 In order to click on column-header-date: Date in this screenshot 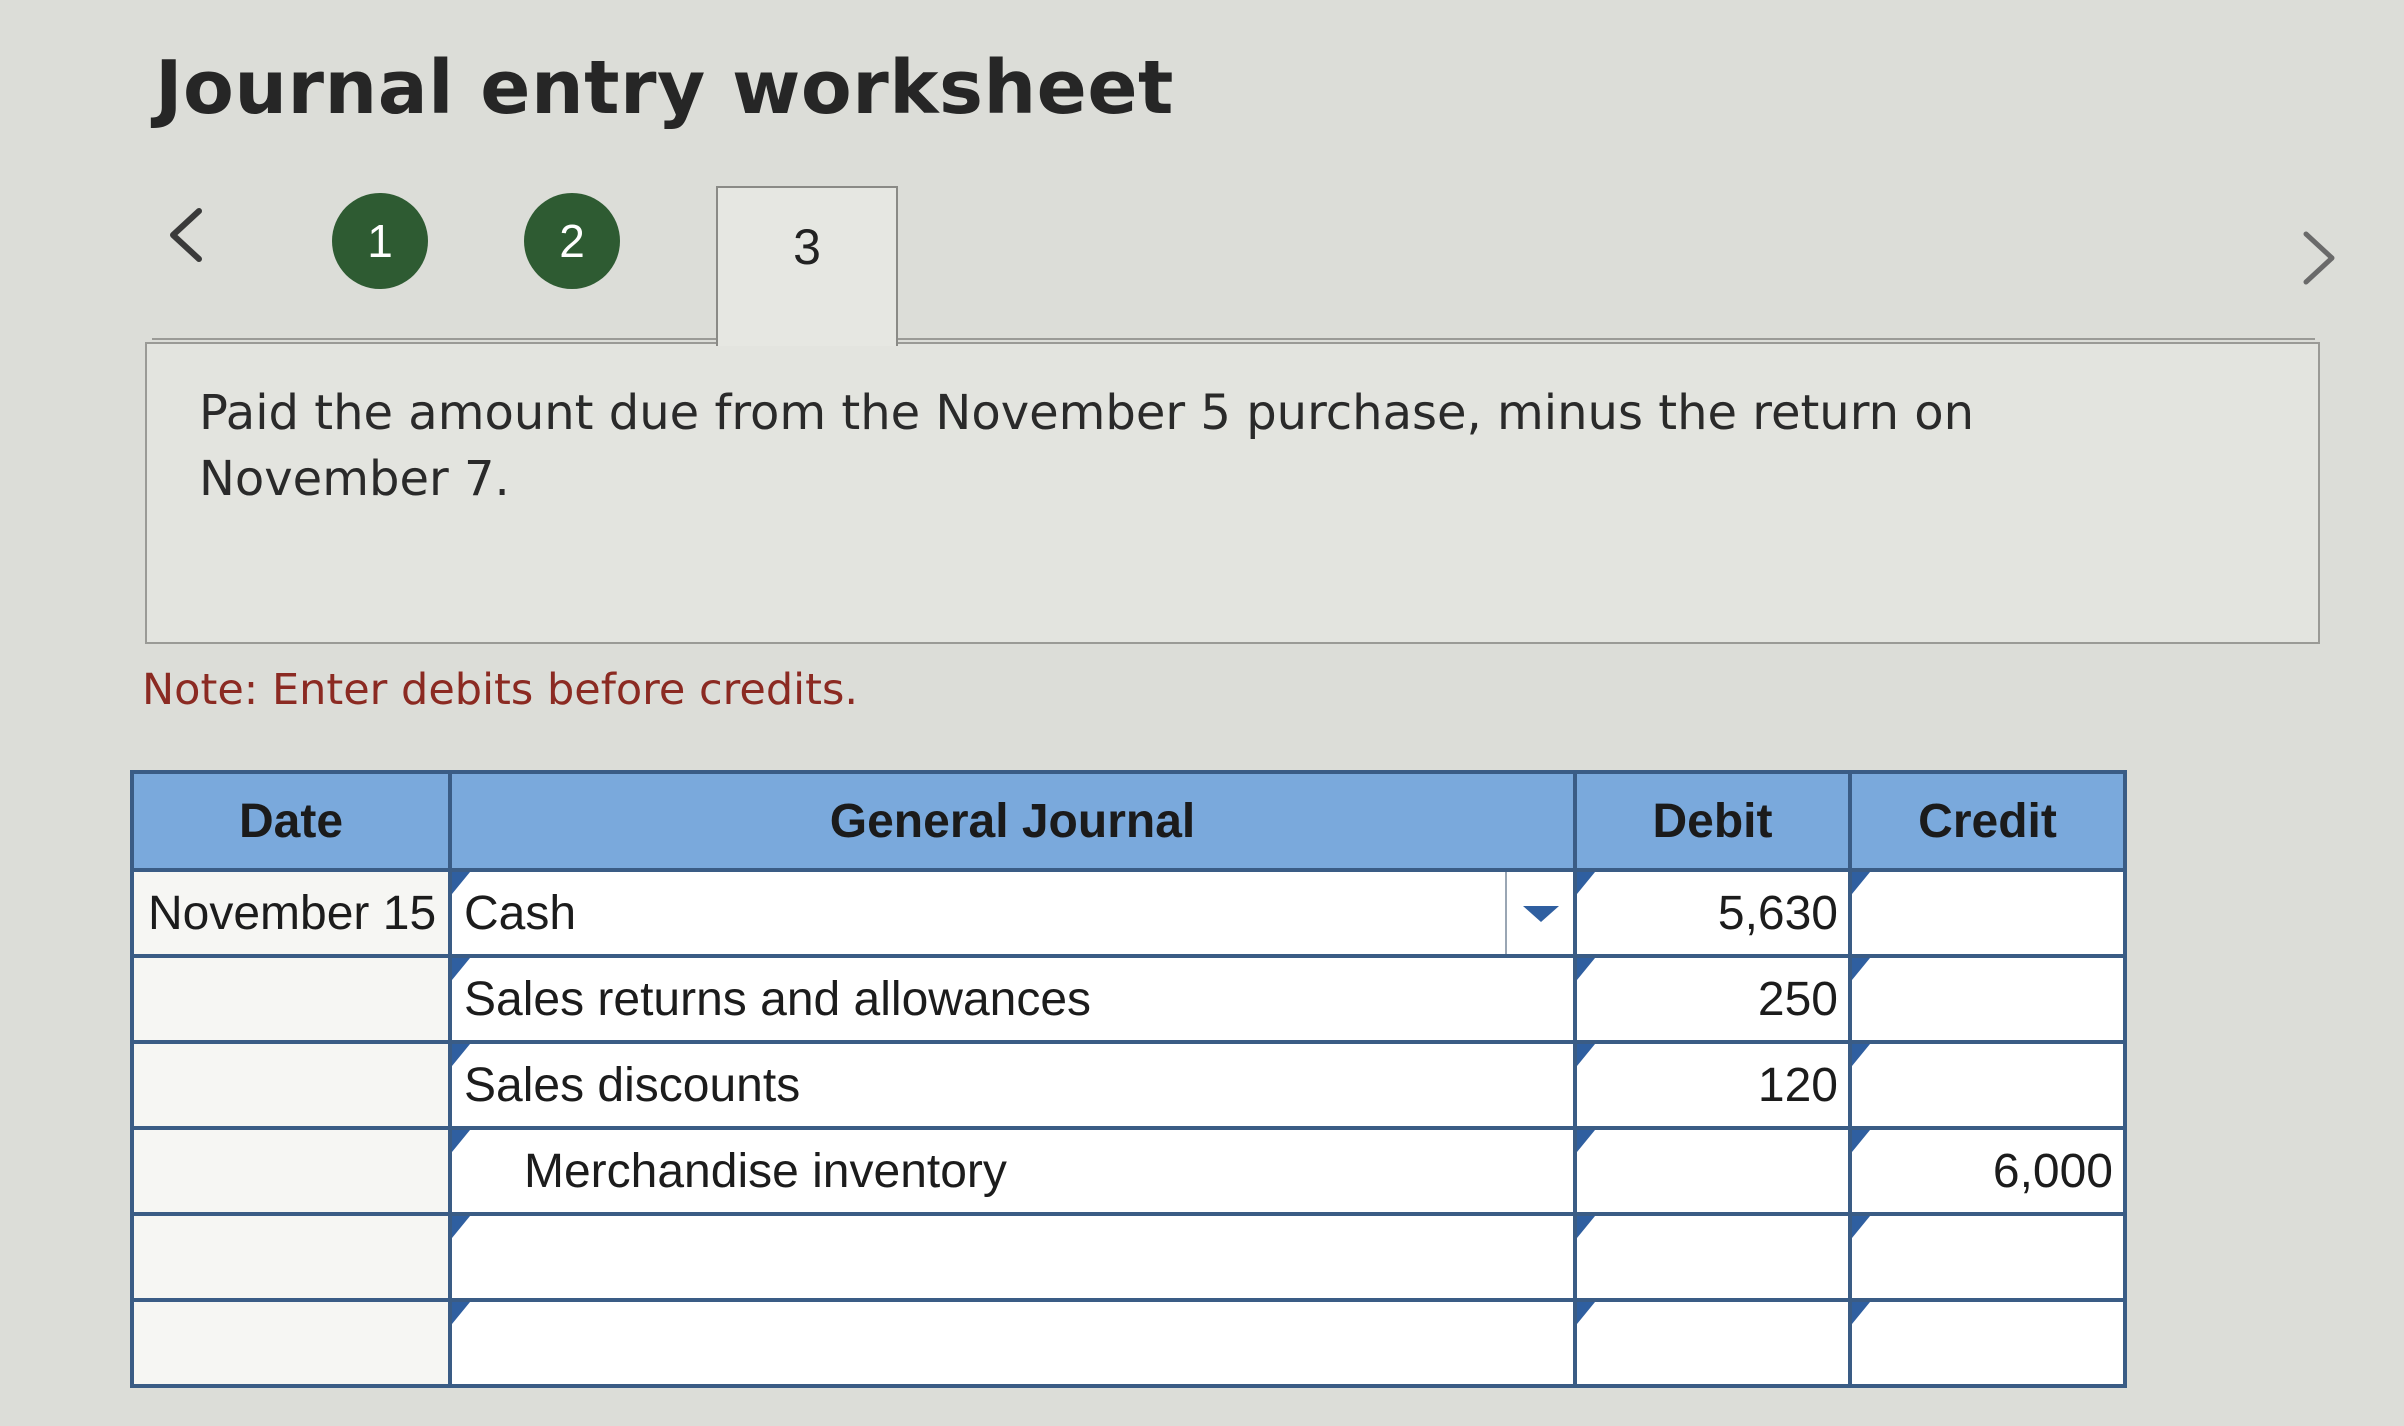, I will do `click(291, 821)`.